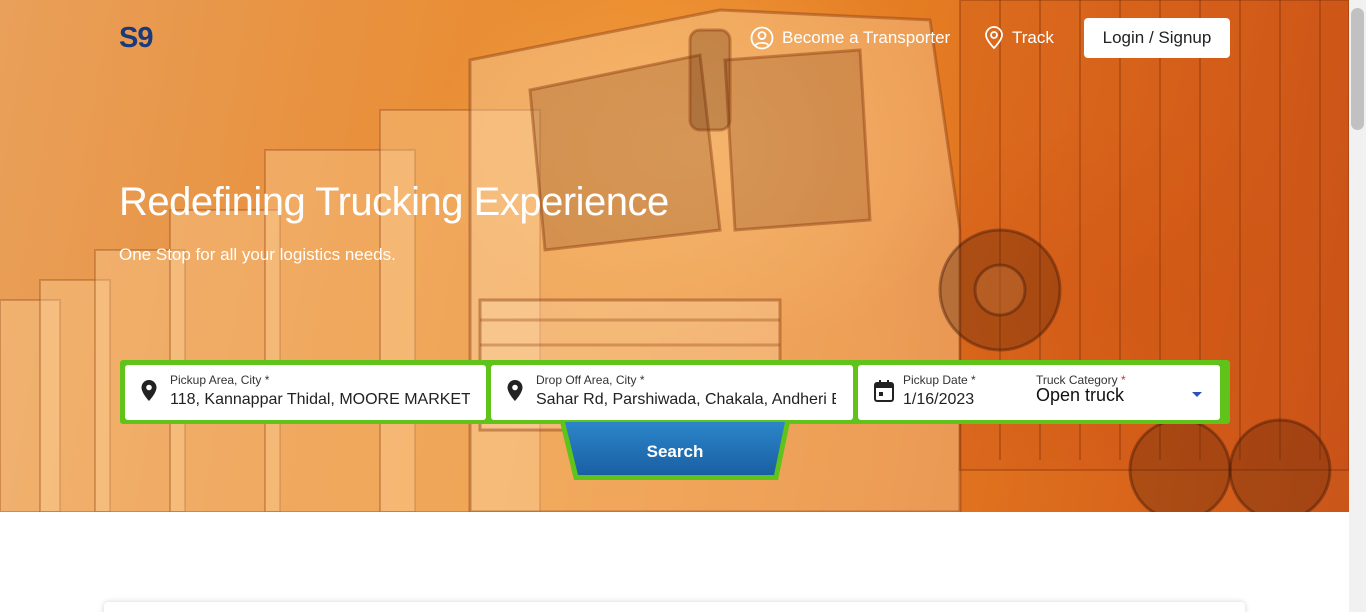 The image size is (1366, 612). I want to click on calendar-icon, so click(884, 391).